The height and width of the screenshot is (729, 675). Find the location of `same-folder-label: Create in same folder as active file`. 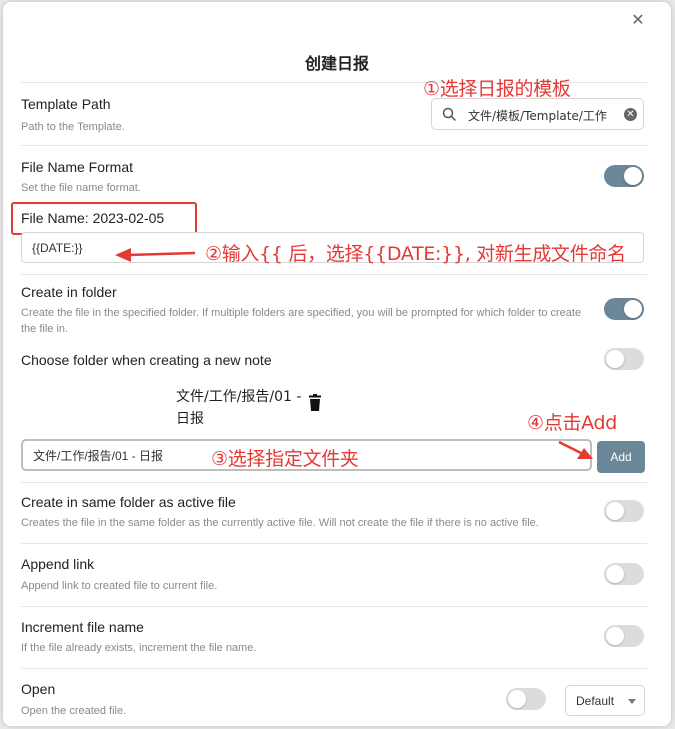

same-folder-label: Create in same folder as active file is located at coordinates (128, 502).